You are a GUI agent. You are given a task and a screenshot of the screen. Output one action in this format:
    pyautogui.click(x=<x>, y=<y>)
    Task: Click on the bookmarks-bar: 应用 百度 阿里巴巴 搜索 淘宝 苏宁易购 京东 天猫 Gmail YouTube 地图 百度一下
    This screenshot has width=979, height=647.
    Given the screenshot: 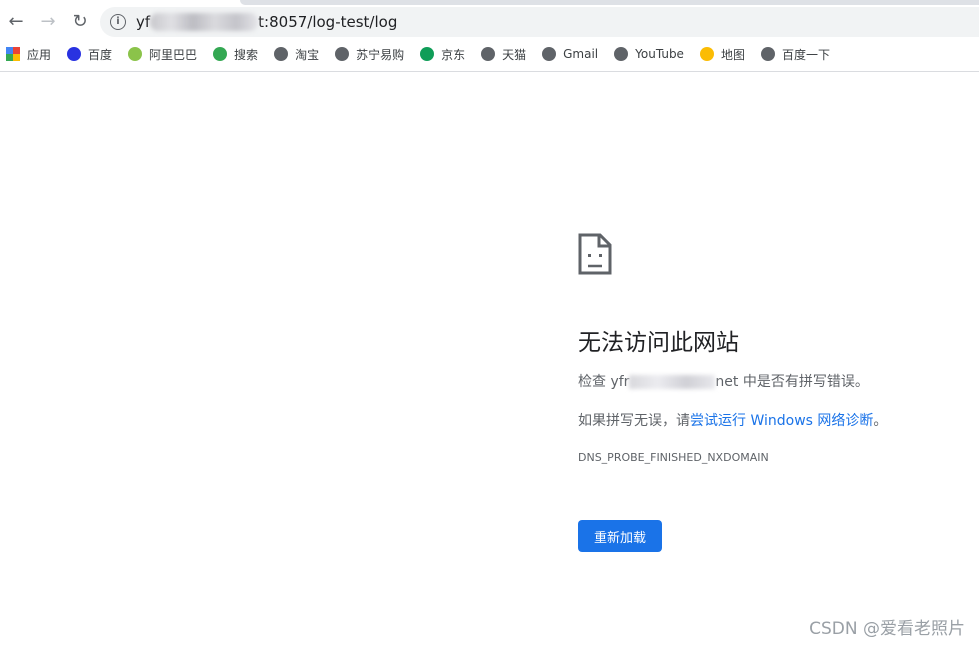 What is the action you would take?
    pyautogui.click(x=423, y=54)
    